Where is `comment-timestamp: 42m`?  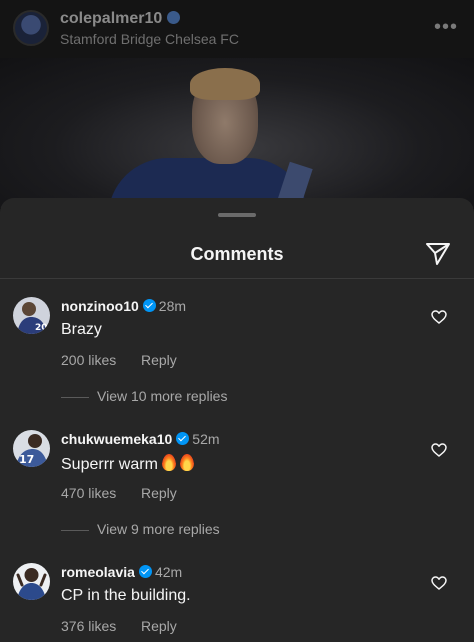
comment-timestamp: 42m is located at coordinates (168, 572).